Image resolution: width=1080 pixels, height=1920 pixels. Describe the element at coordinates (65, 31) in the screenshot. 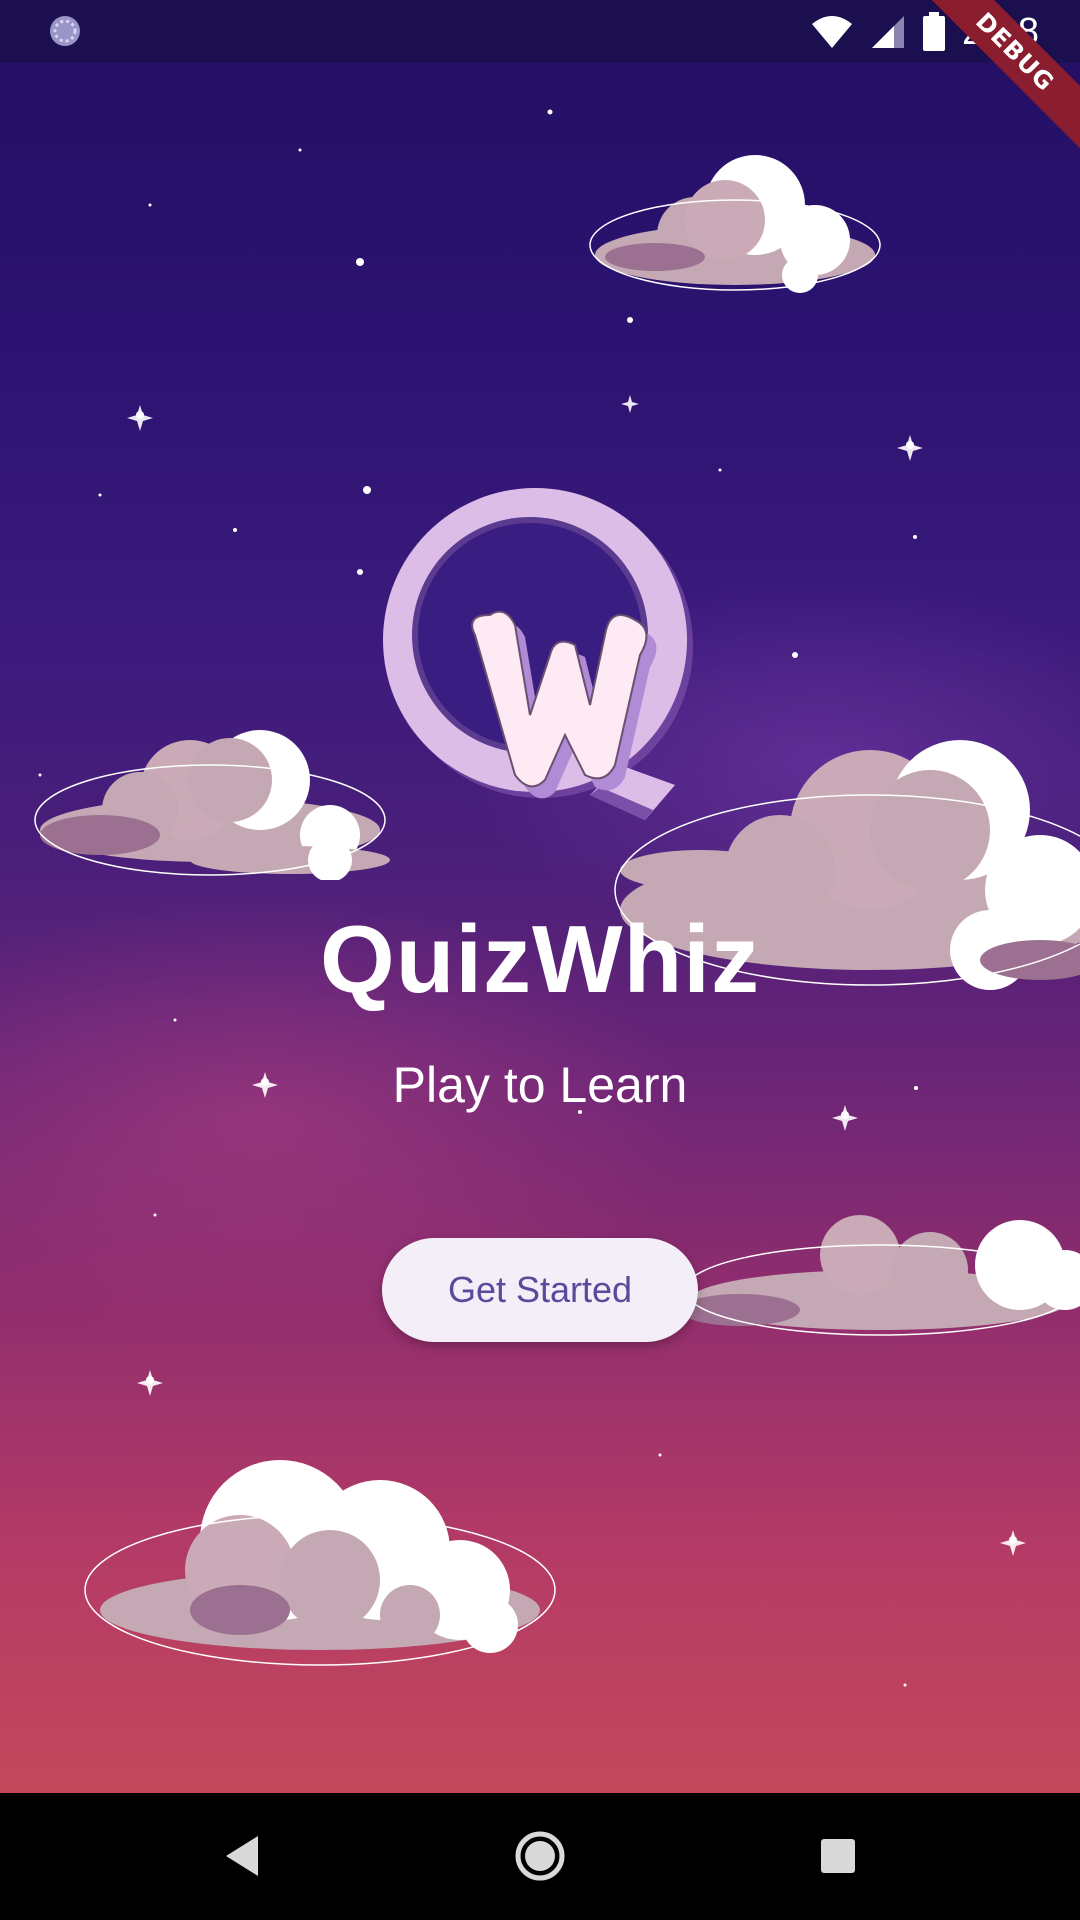

I see `loading-icon` at that location.